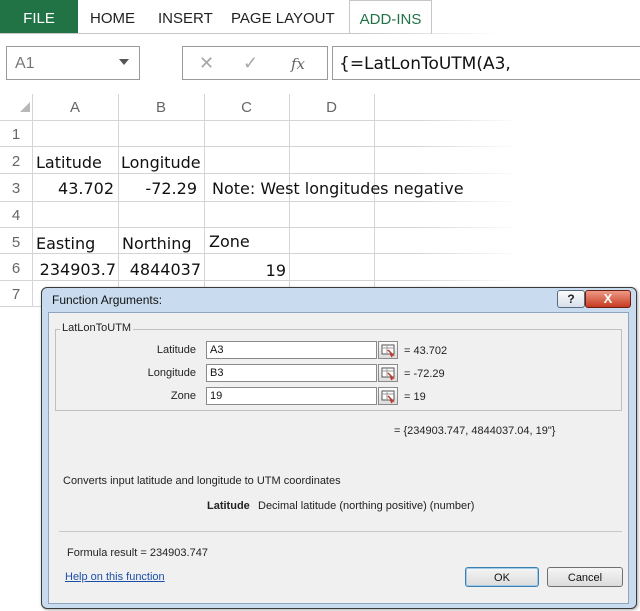 The height and width of the screenshot is (611, 640). What do you see at coordinates (585, 577) in the screenshot?
I see `cancel-button: Cancel` at bounding box center [585, 577].